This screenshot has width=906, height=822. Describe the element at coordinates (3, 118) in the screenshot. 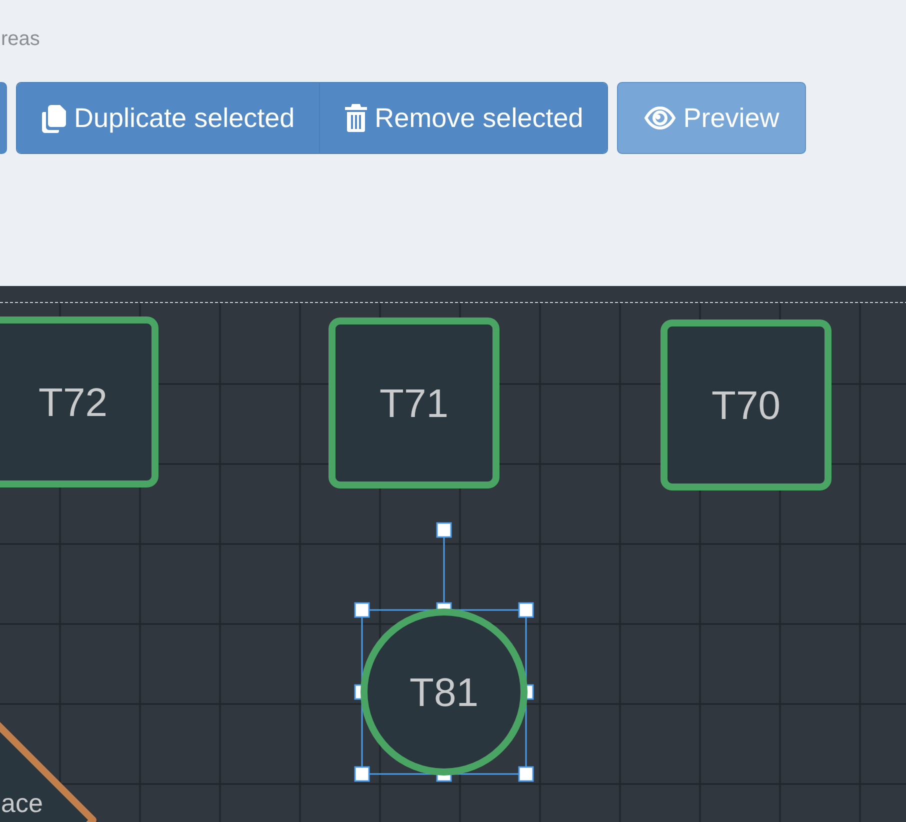

I see `toolbar-button` at that location.